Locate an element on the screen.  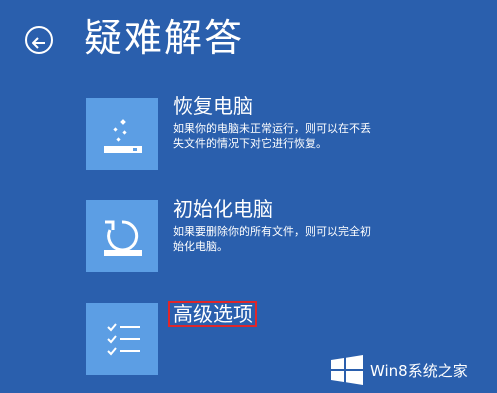
refresh-pc-tile is located at coordinates (122, 134).